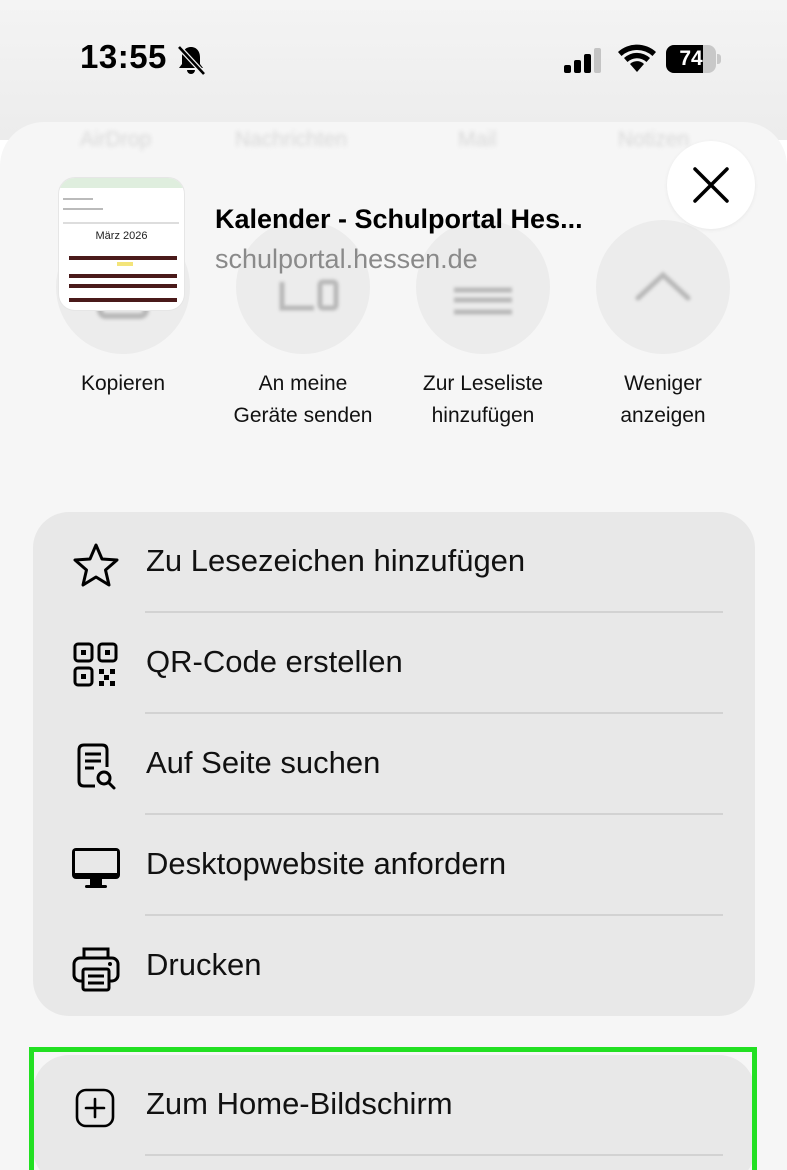  I want to click on devices-icon, so click(303, 287).